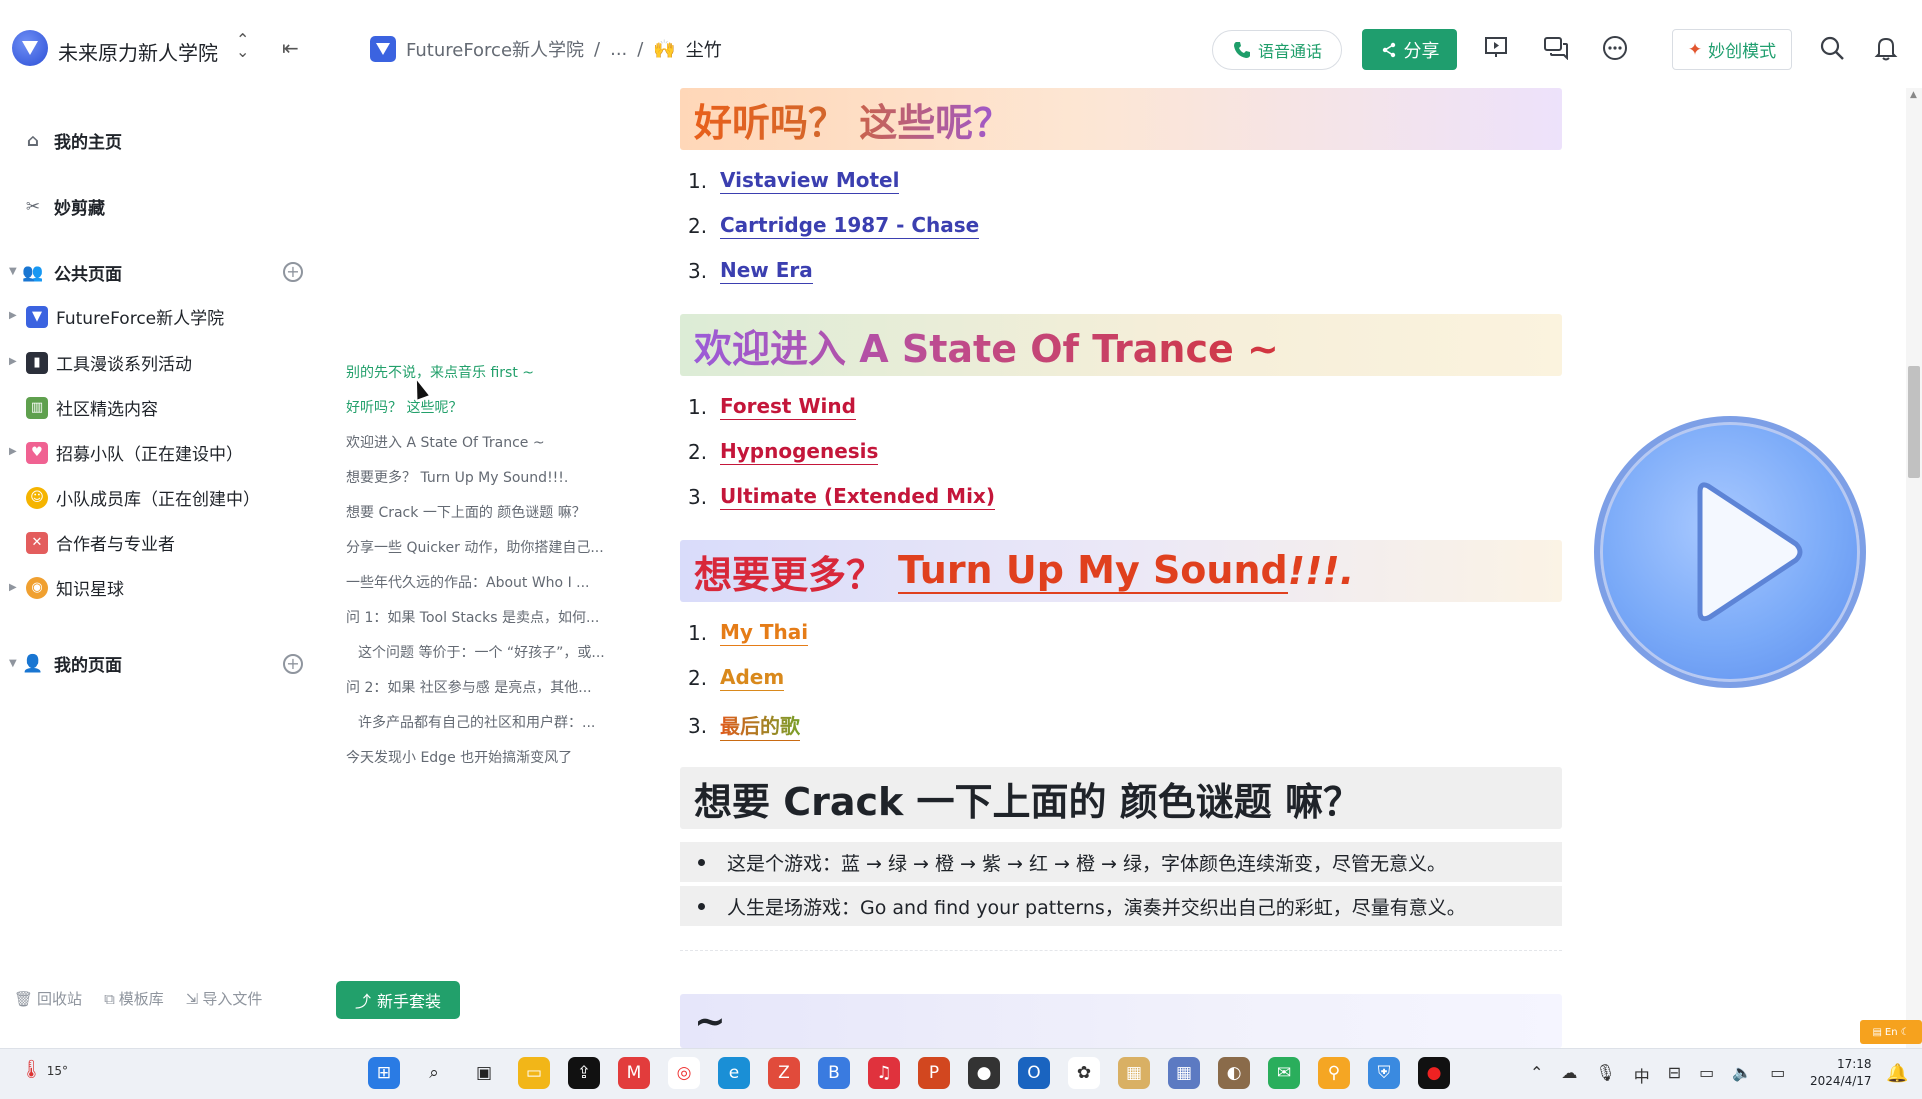 The image size is (1922, 1099). What do you see at coordinates (92, 407) in the screenshot?
I see `sidebar-item-community-picks: ▥ 社区精选内容` at bounding box center [92, 407].